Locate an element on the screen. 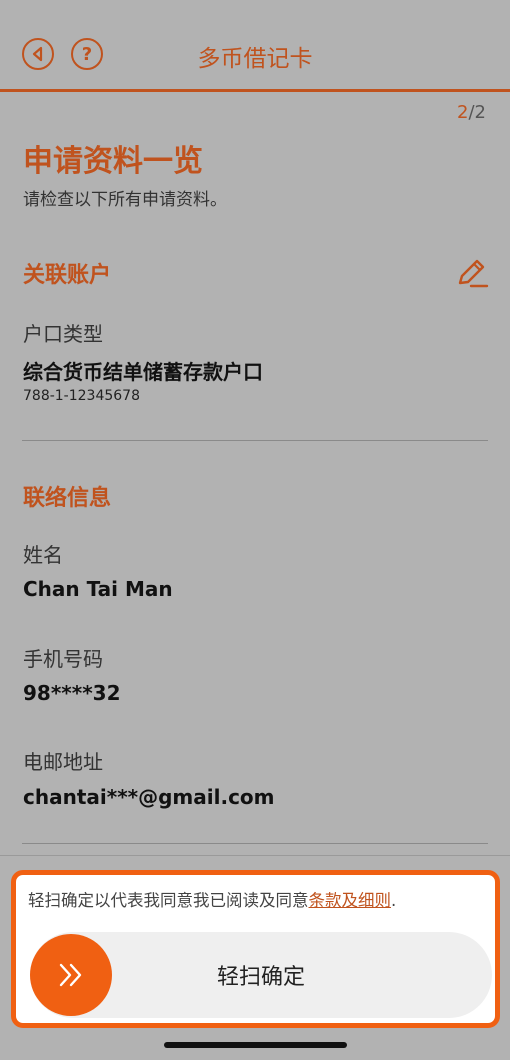 Image resolution: width=510 pixels, height=1060 pixels. page-subtitle: 请检查以下所有申请资料。 is located at coordinates (125, 200).